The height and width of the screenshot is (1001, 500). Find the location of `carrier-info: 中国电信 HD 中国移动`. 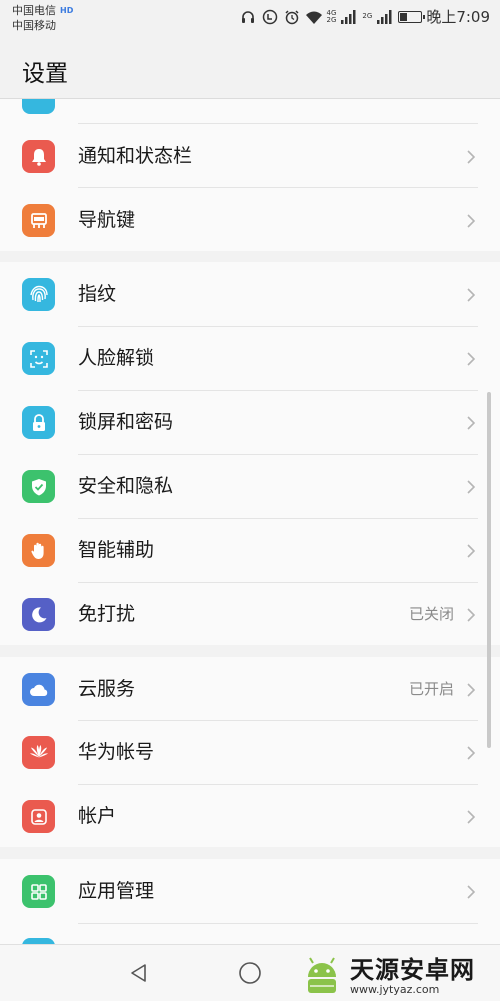

carrier-info: 中国电信 HD 中国移动 is located at coordinates (42, 18).